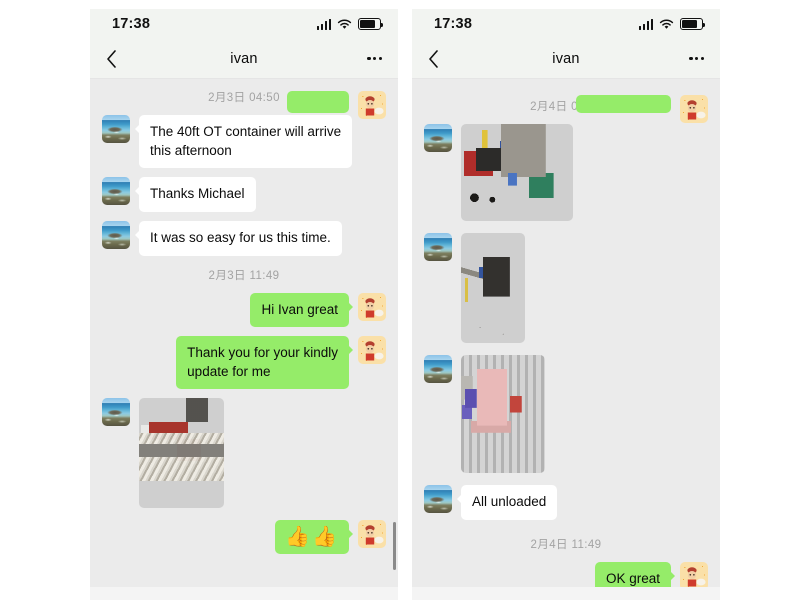  What do you see at coordinates (181, 453) in the screenshot?
I see `message-photo-truck` at bounding box center [181, 453].